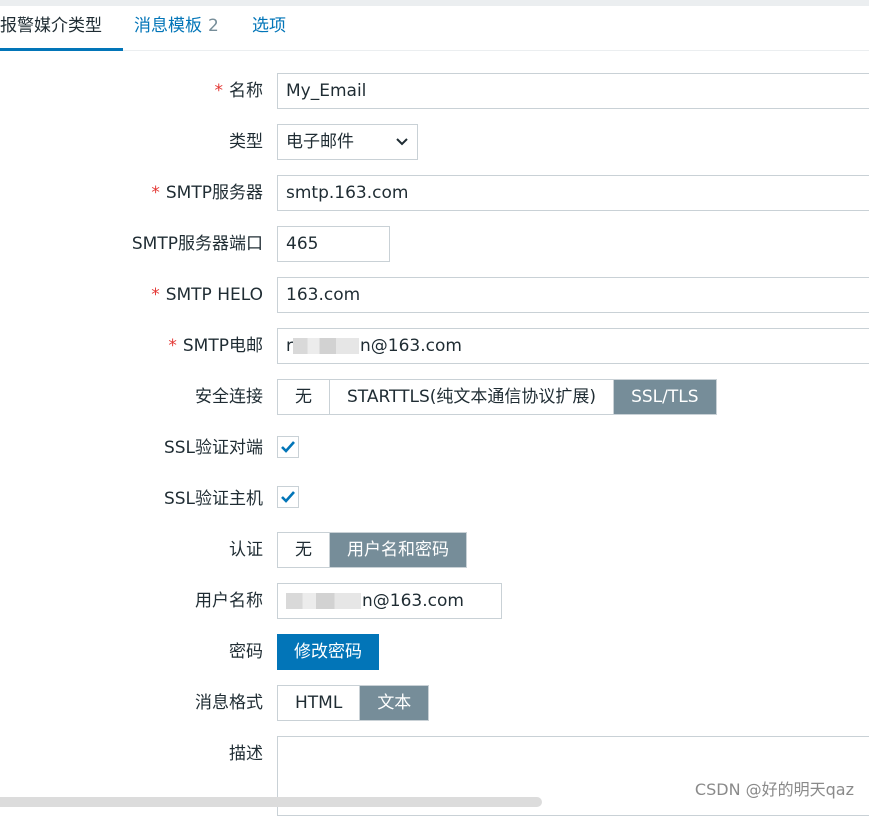 This screenshot has height=816, width=869. What do you see at coordinates (239, 91) in the screenshot?
I see `name-label: * 名称` at bounding box center [239, 91].